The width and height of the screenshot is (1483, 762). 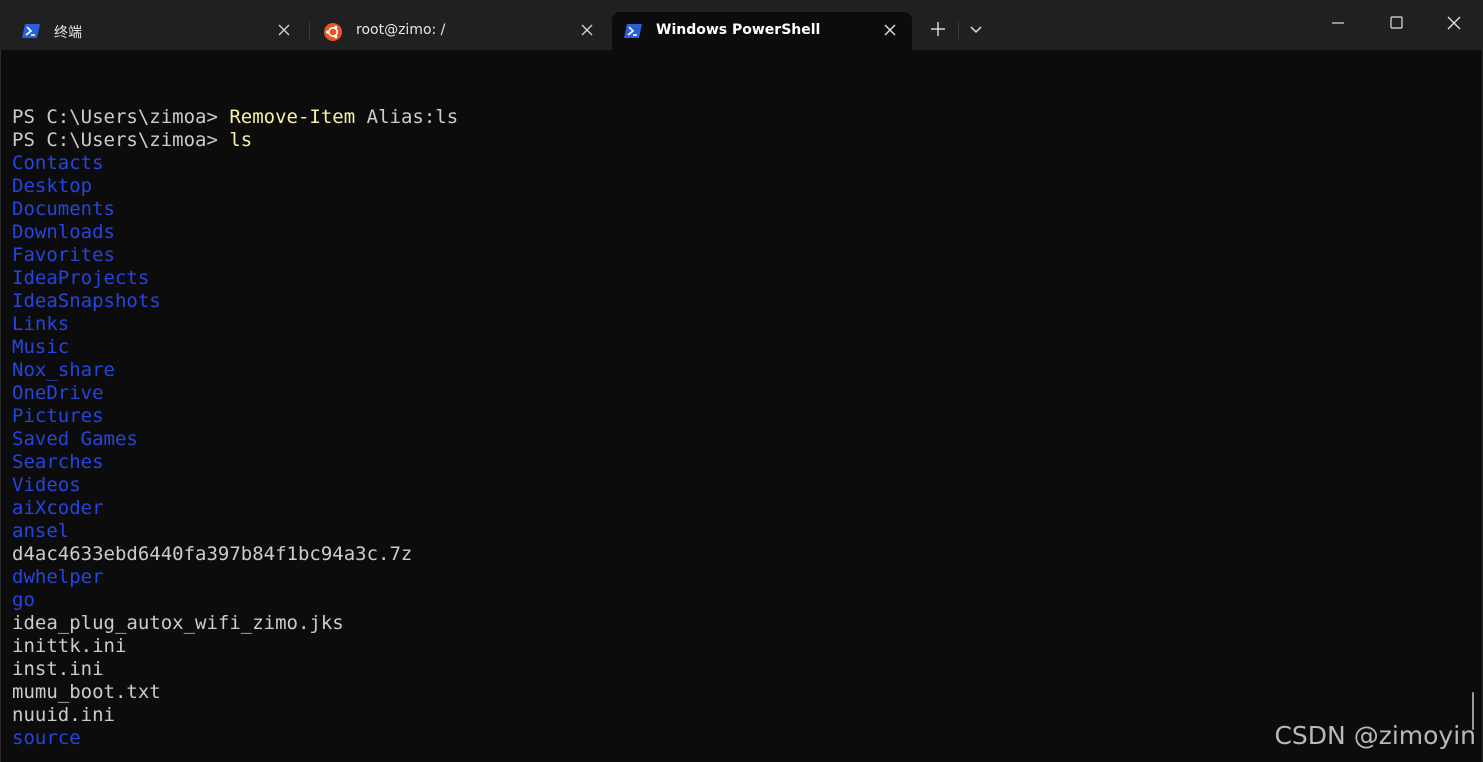 What do you see at coordinates (41, 347) in the screenshot?
I see `directory-name: Music` at bounding box center [41, 347].